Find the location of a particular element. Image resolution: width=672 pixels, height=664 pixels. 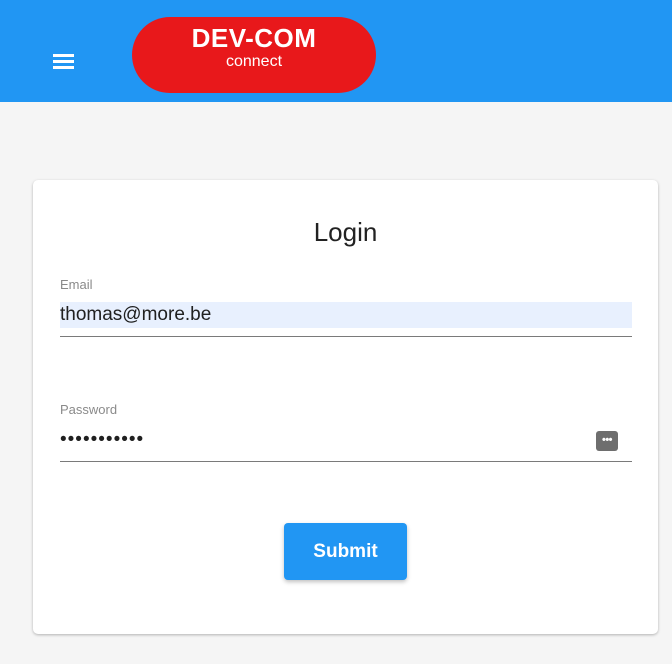

hamburger-menu-icon is located at coordinates (66, 59).